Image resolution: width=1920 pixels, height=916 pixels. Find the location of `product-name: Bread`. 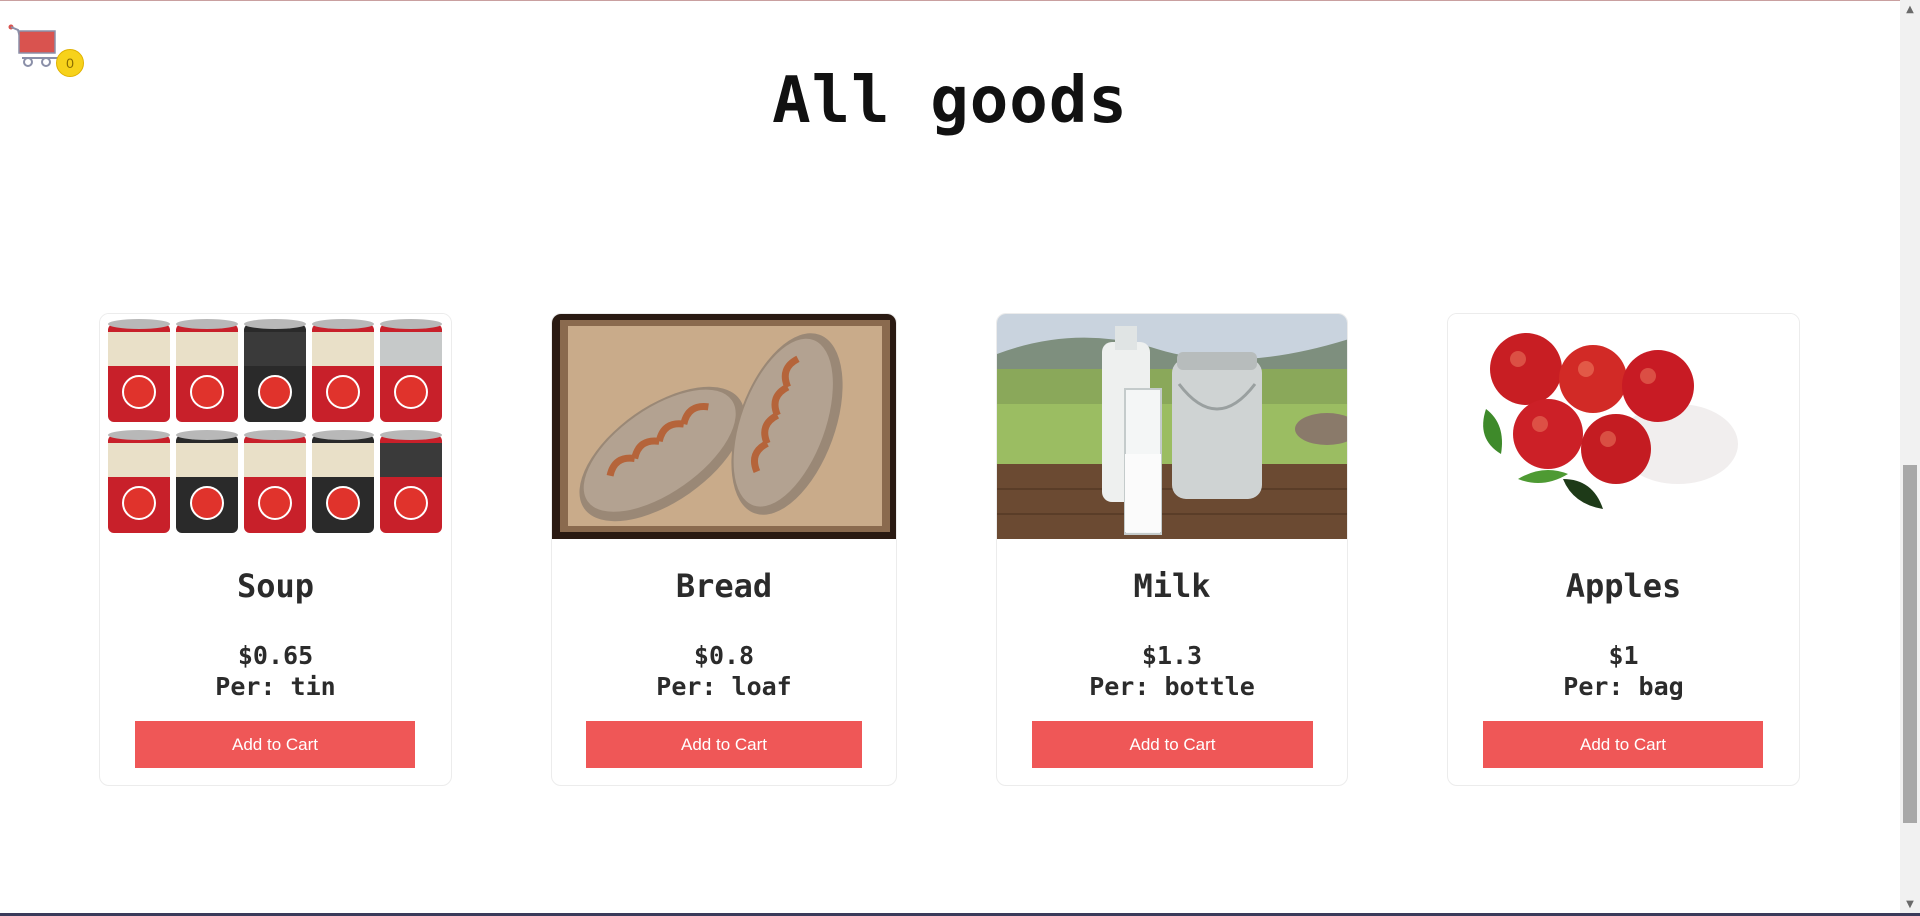

product-name: Bread is located at coordinates (724, 586).